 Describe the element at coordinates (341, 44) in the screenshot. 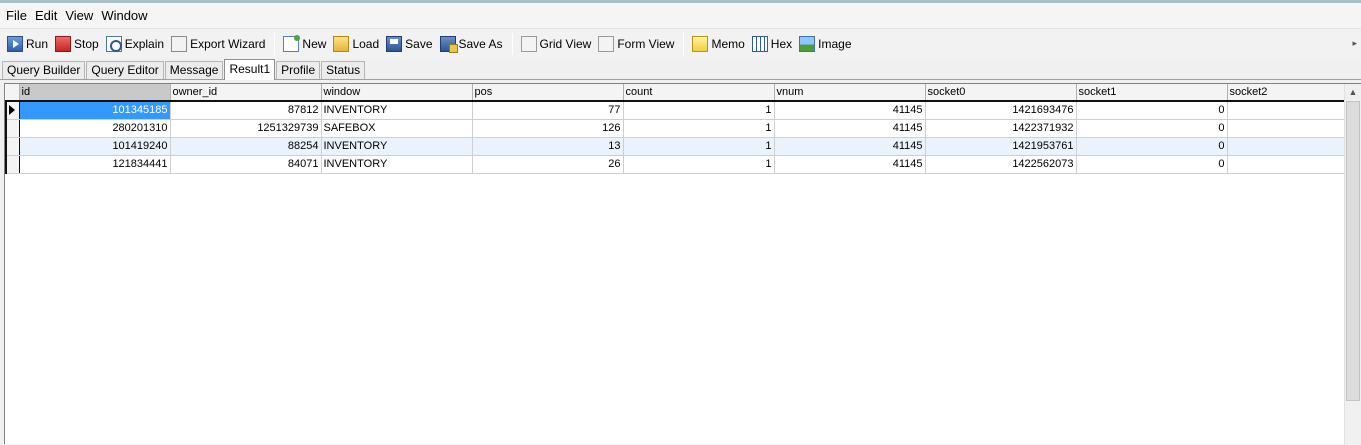

I see `load-icon` at that location.